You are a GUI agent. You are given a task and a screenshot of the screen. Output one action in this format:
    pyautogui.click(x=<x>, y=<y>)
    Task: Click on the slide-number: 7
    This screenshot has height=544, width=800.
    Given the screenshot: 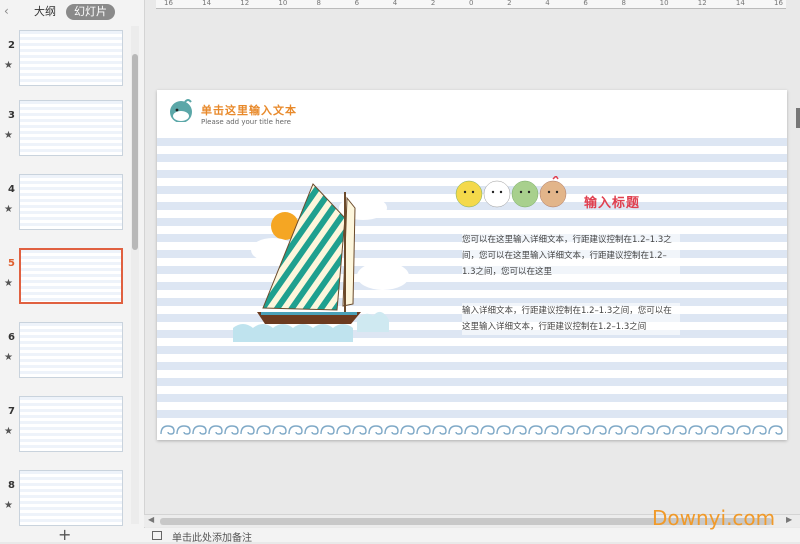 What is the action you would take?
    pyautogui.click(x=11, y=411)
    